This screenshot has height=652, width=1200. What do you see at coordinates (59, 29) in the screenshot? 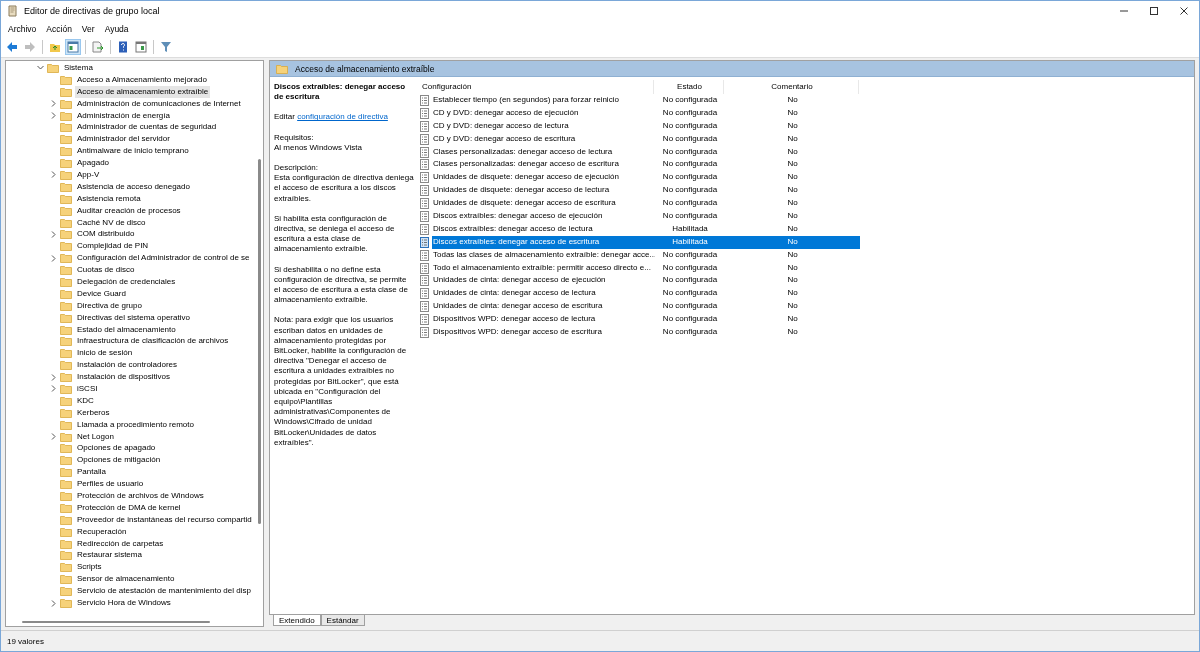
I see `menu-item: Acción` at bounding box center [59, 29].